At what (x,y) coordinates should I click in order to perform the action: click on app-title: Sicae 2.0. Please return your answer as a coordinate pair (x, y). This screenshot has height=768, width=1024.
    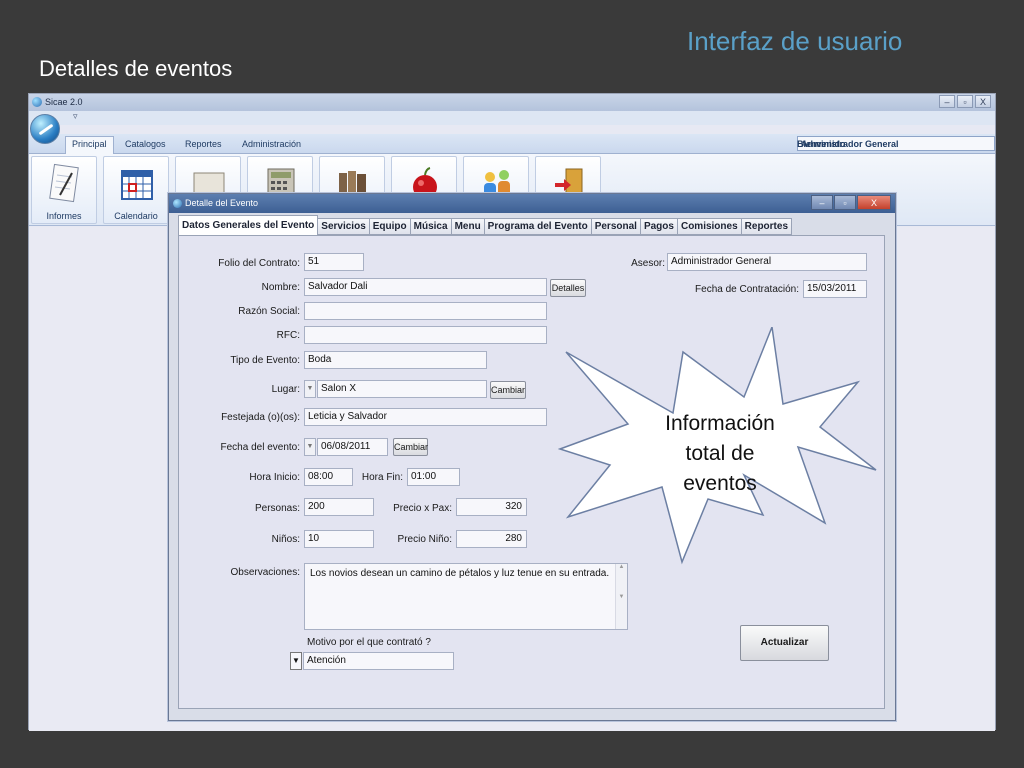
    Looking at the image, I should click on (64, 102).